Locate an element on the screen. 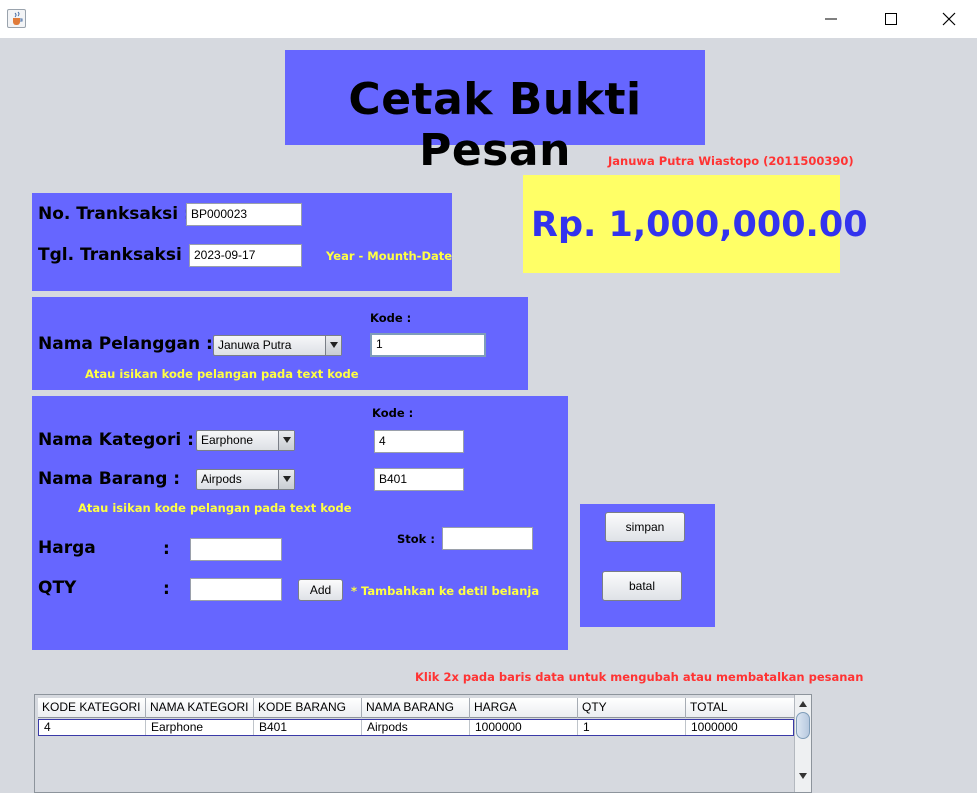  close-button is located at coordinates (949, 19).